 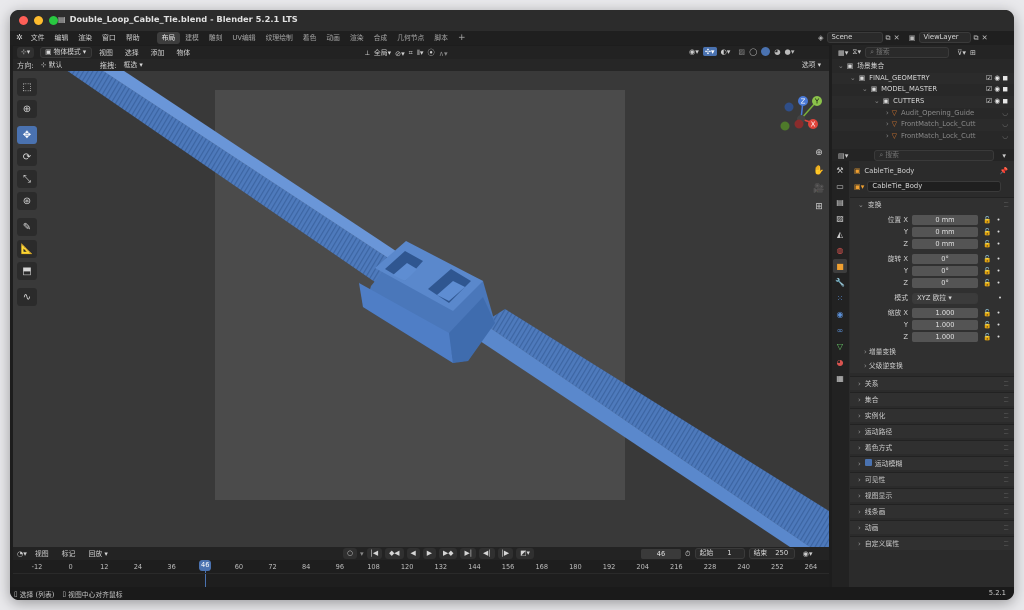 I want to click on jump-end-button: ▶|, so click(x=468, y=553).